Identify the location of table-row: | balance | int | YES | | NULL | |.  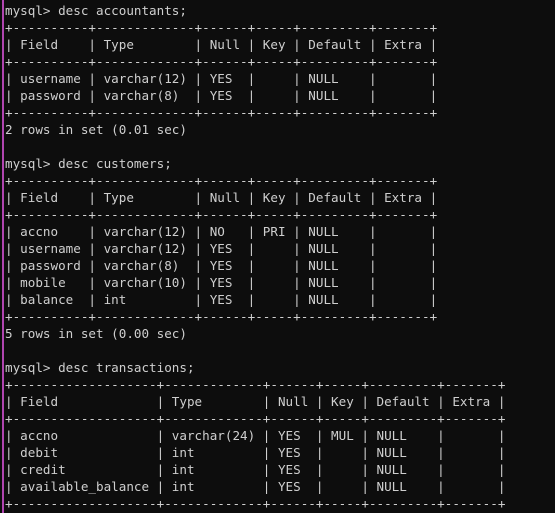
(221, 299).